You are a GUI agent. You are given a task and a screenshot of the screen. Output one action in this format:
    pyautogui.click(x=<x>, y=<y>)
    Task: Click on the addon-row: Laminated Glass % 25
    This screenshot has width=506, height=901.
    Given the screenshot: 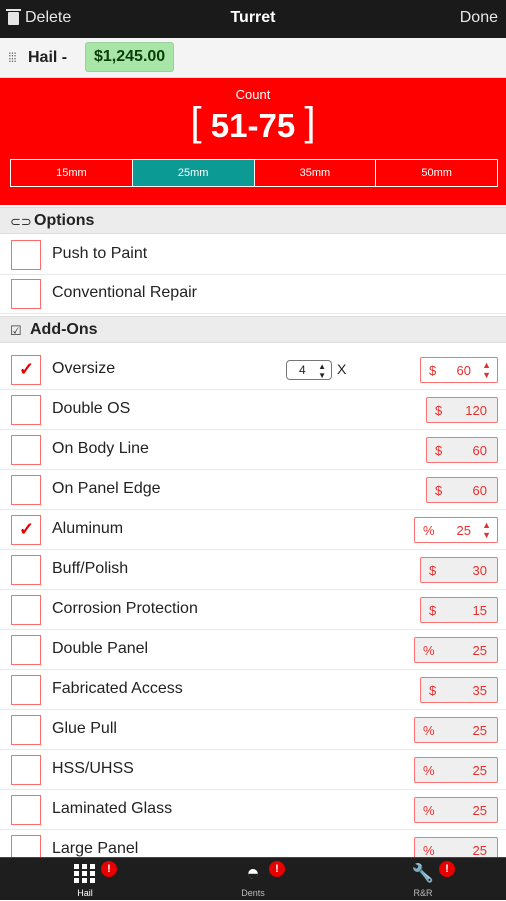 What is the action you would take?
    pyautogui.click(x=253, y=810)
    